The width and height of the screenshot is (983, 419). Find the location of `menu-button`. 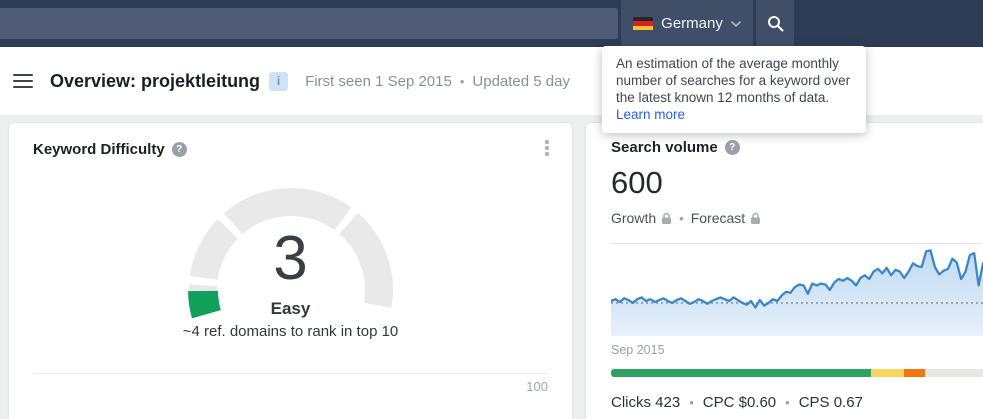

menu-button is located at coordinates (23, 81).